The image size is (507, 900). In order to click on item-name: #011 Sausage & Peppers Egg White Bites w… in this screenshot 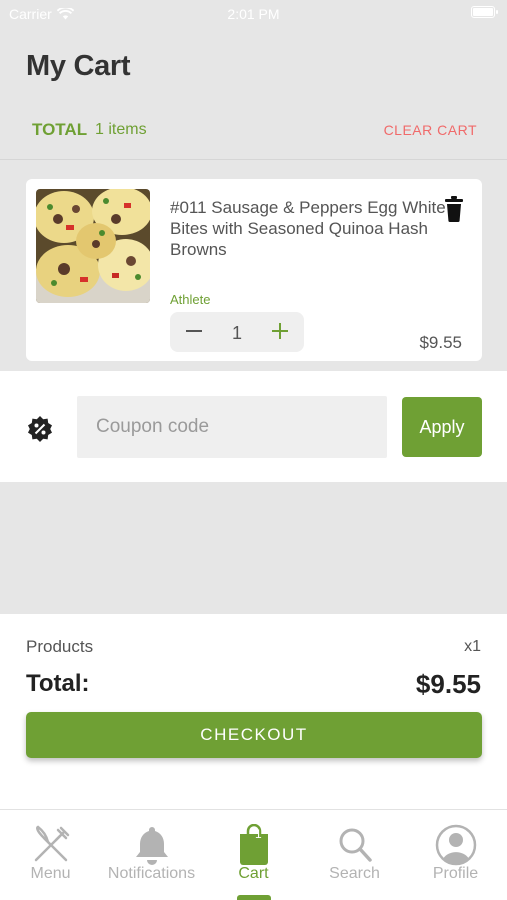, I will do `click(308, 228)`.